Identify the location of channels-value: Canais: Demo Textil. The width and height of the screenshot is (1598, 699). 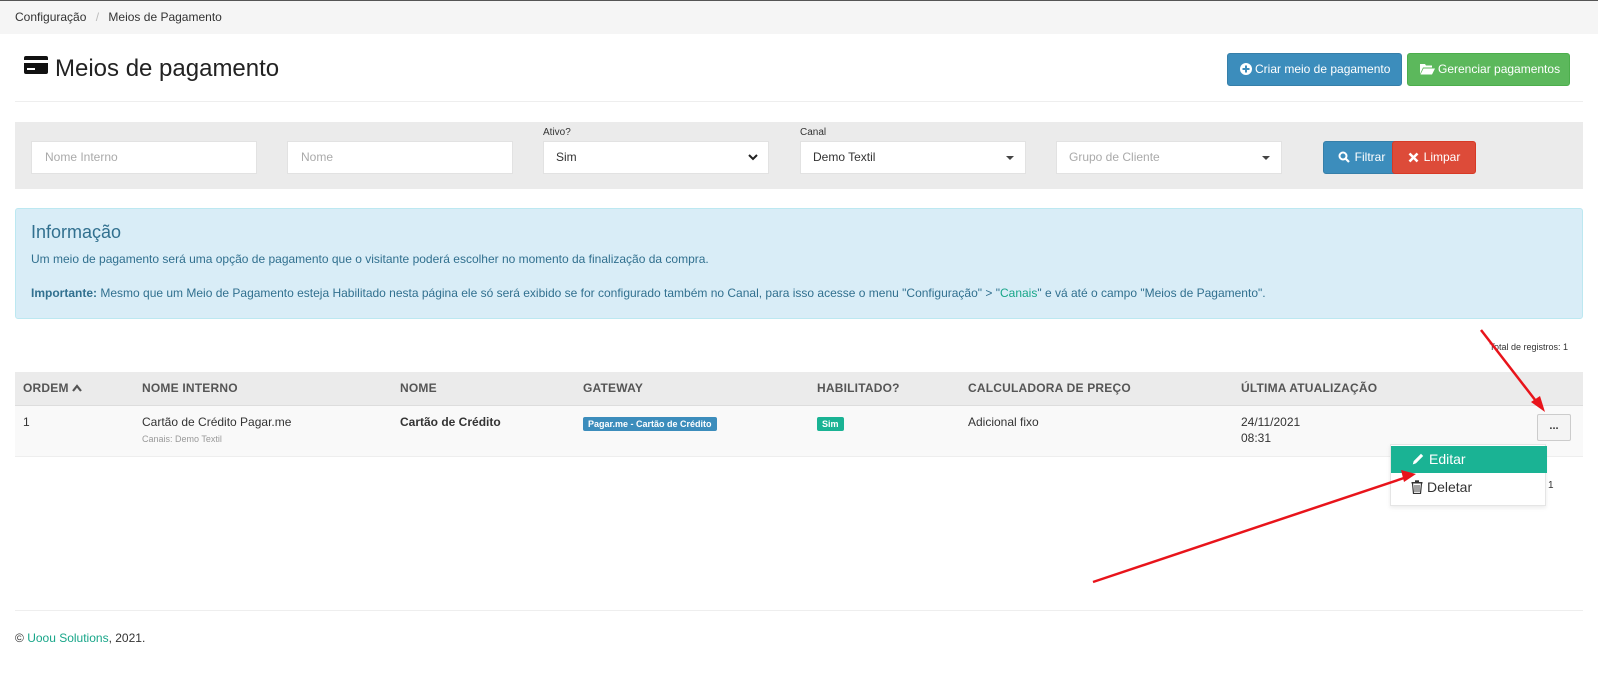
(182, 439).